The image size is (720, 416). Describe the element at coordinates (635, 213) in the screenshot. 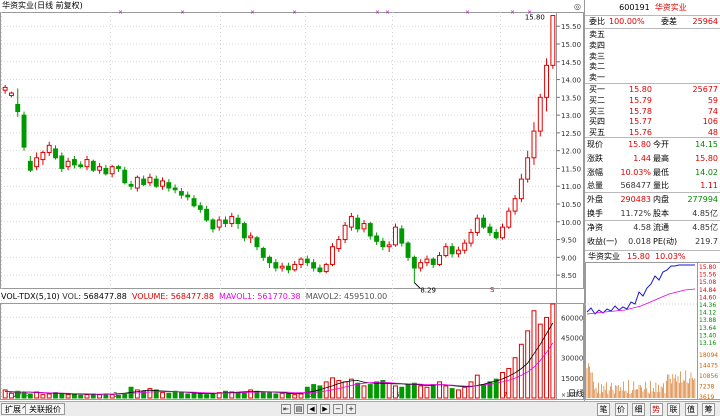

I see `stat-value: 11.72%` at that location.